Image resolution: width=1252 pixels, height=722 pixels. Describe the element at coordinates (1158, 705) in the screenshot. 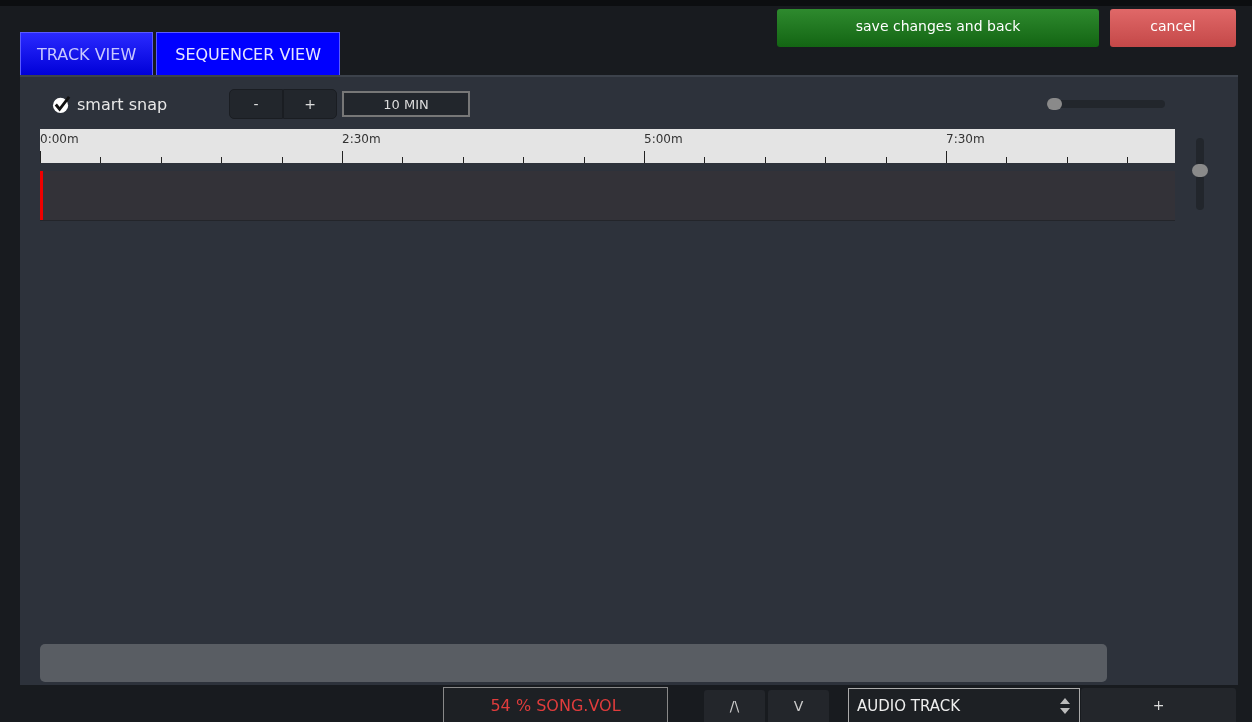

I see `add-button: +` at that location.